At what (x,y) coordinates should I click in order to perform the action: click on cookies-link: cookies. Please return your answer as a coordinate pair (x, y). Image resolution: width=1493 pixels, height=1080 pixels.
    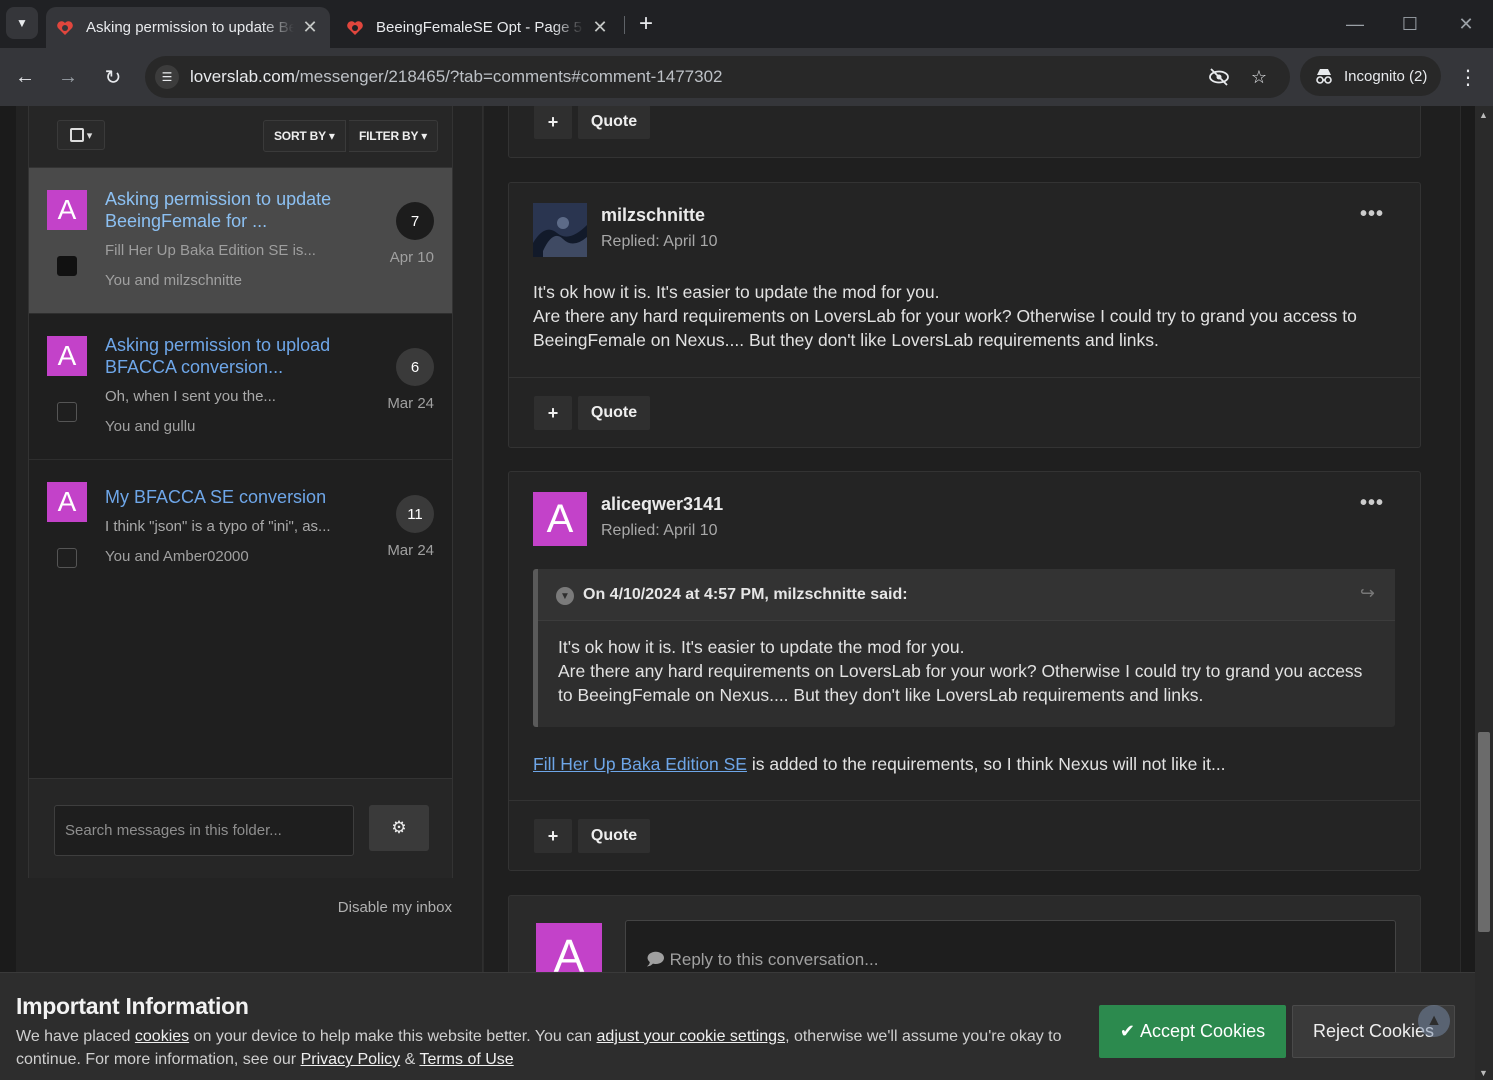
    Looking at the image, I should click on (162, 1036).